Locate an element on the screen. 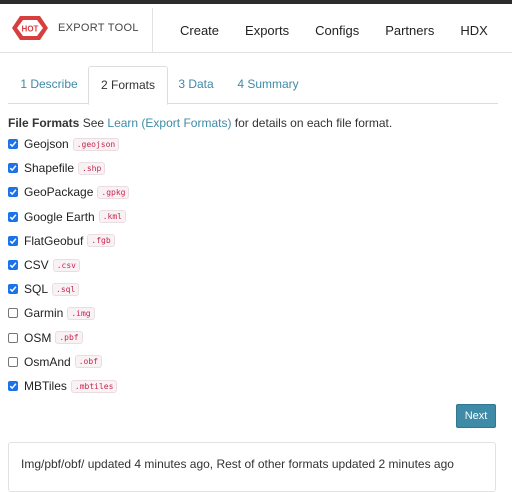 The width and height of the screenshot is (512, 492). format-extension: .obf is located at coordinates (88, 362).